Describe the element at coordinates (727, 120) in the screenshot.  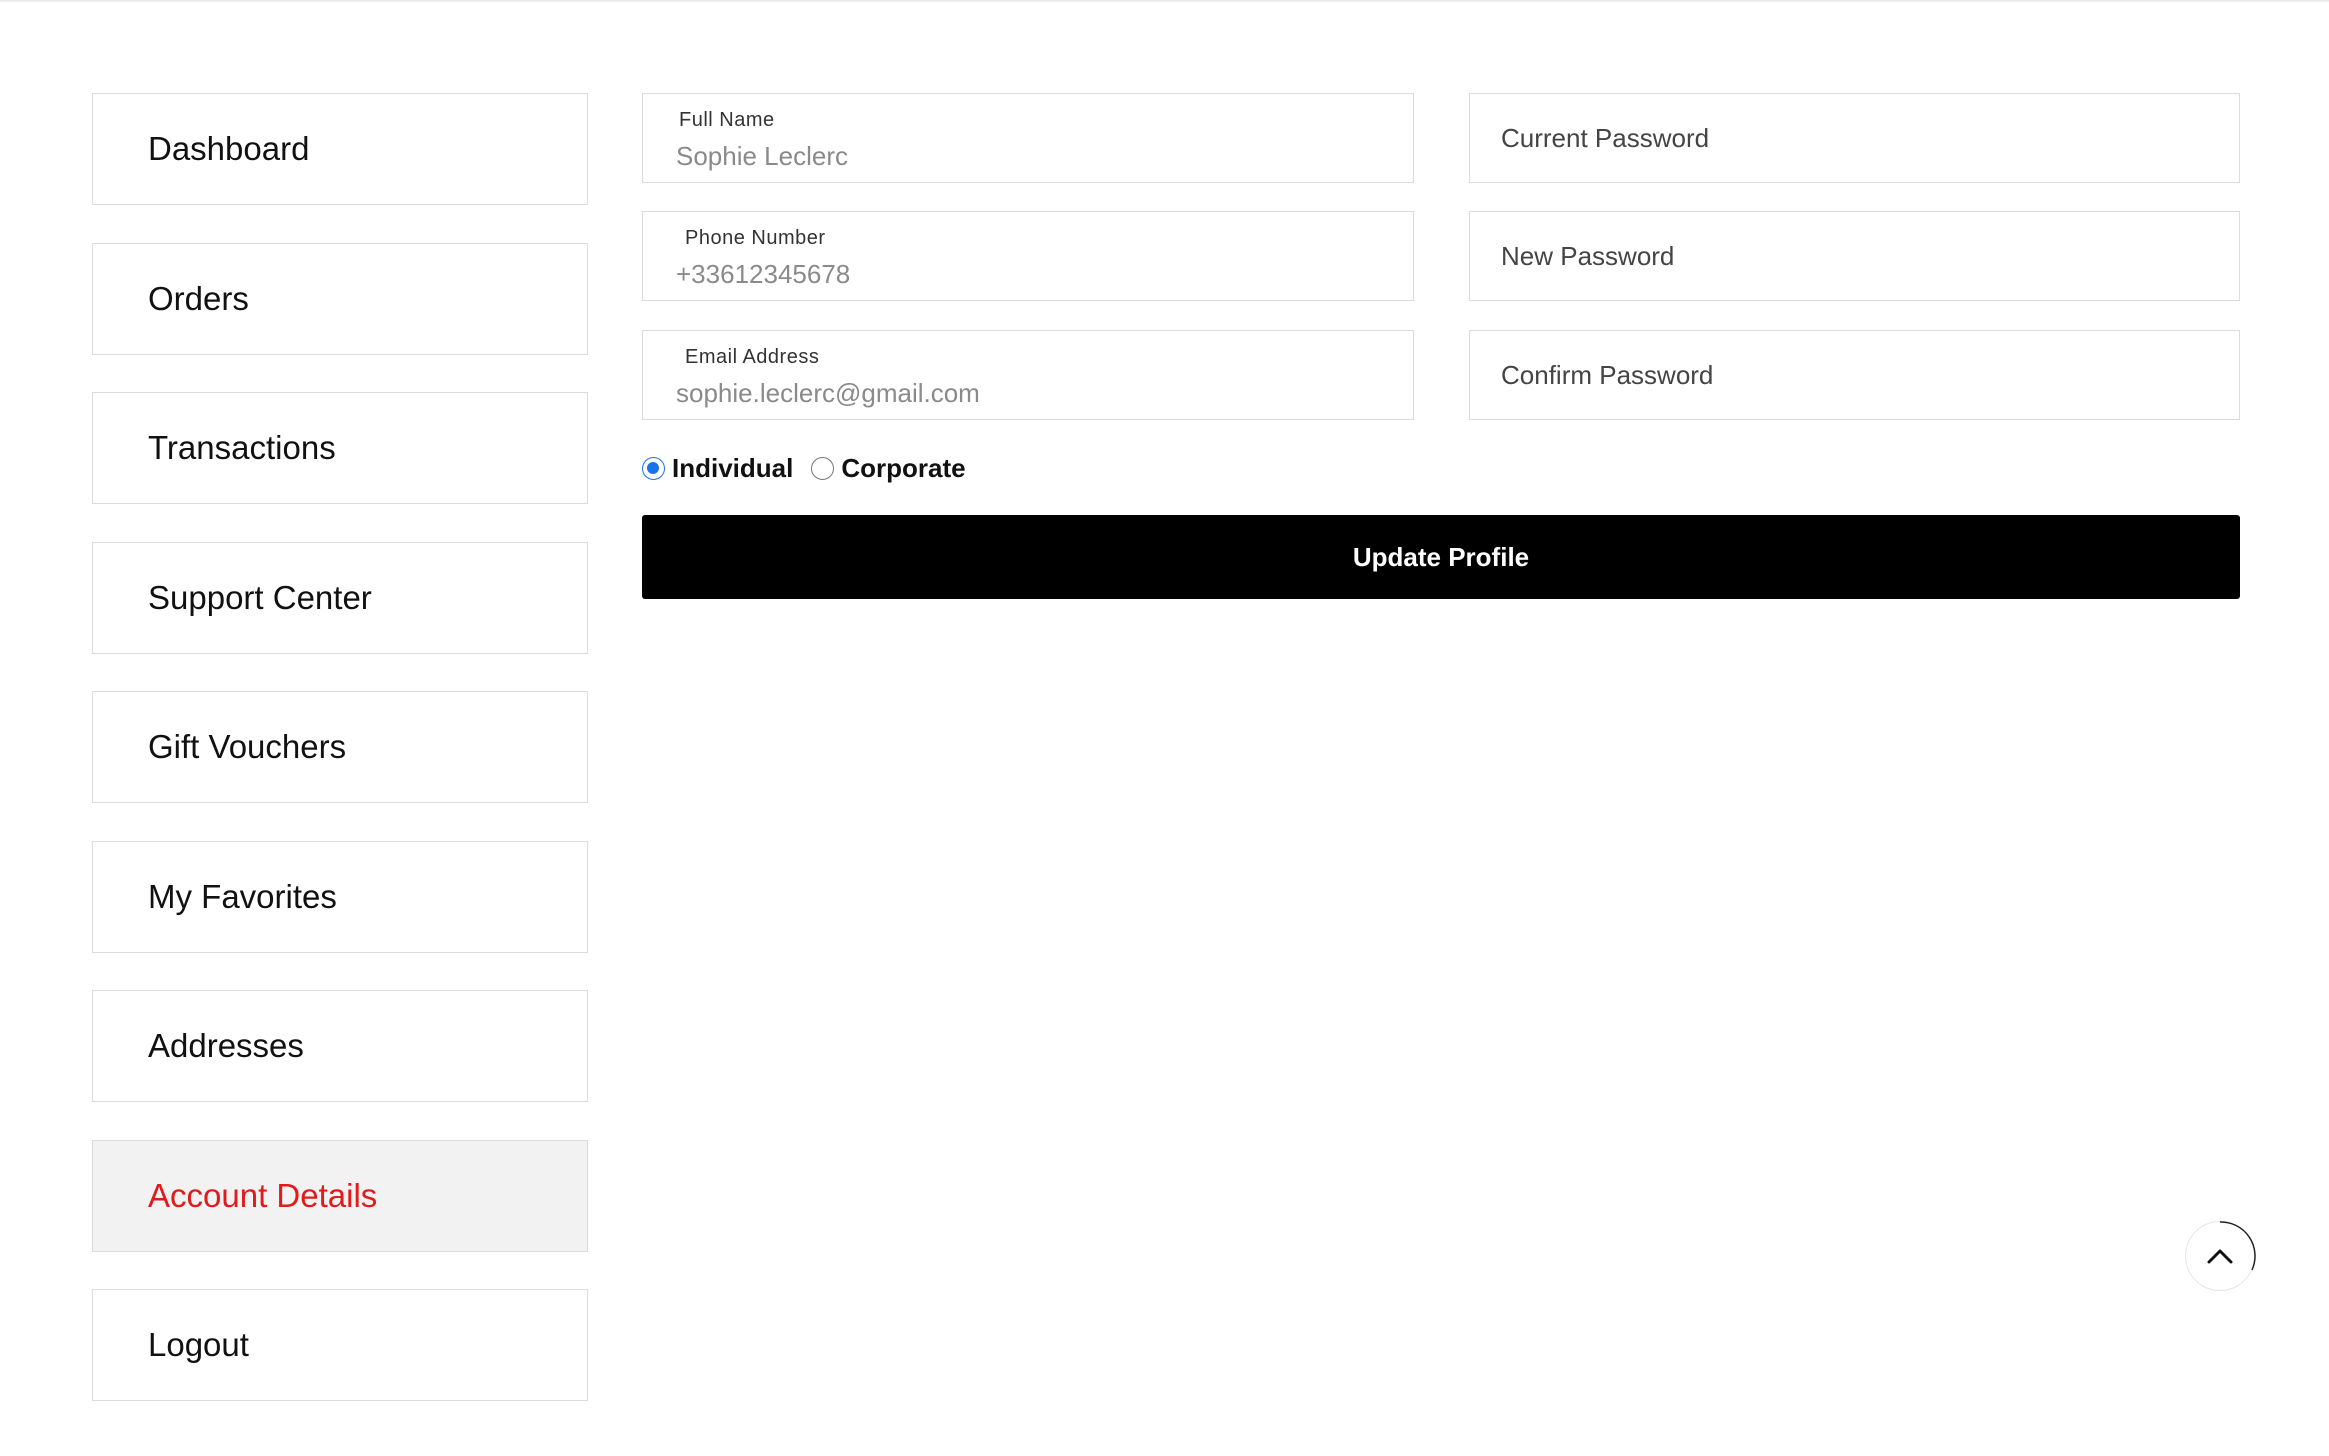
I see `full-name-label: Full Name` at that location.